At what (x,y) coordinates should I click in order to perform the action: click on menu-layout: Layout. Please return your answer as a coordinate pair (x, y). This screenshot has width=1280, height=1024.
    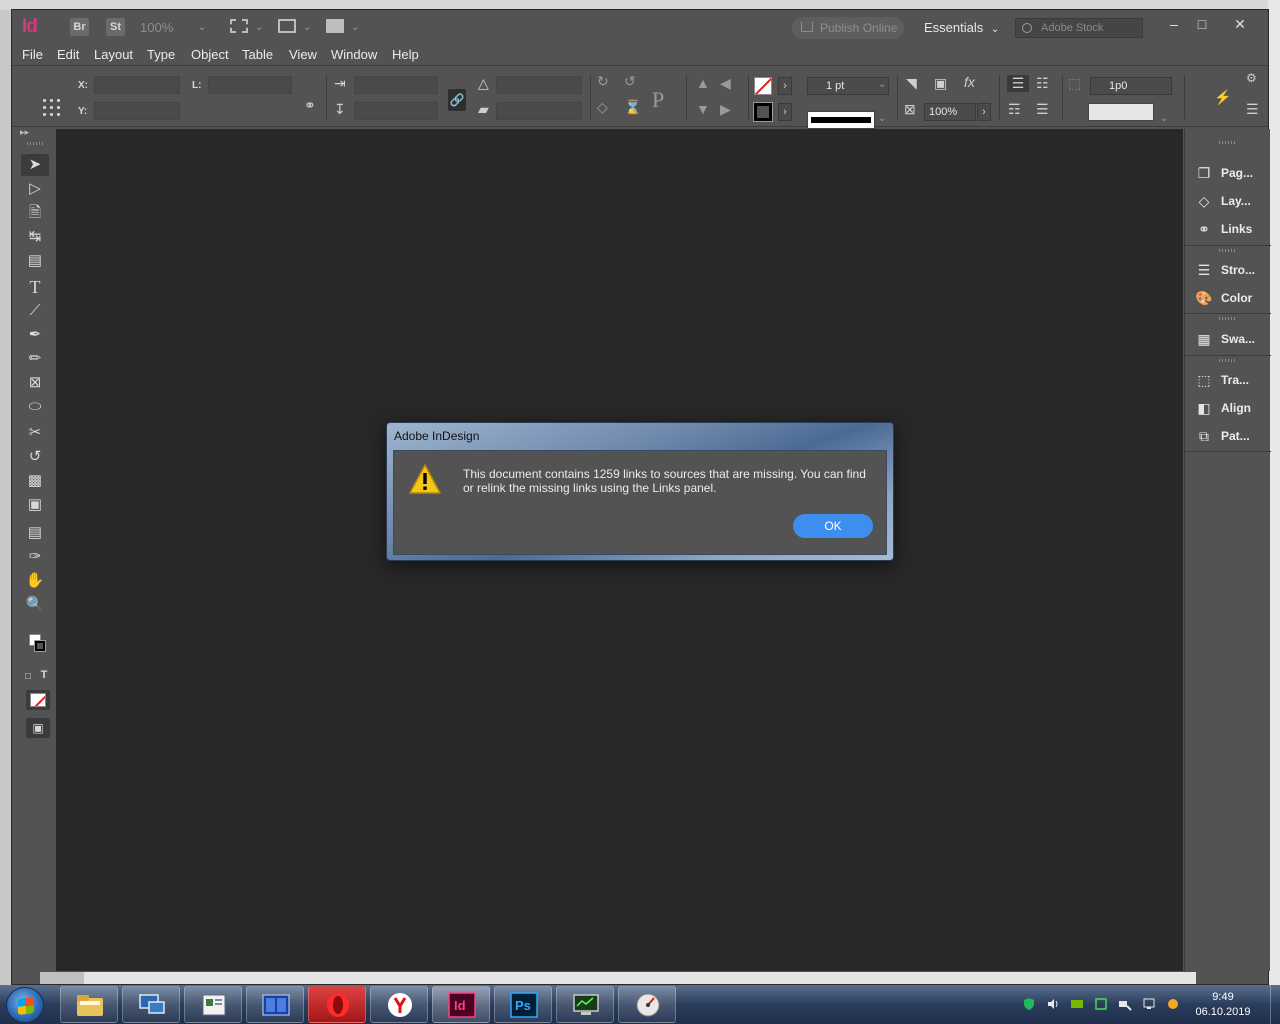
    Looking at the image, I should click on (113, 54).